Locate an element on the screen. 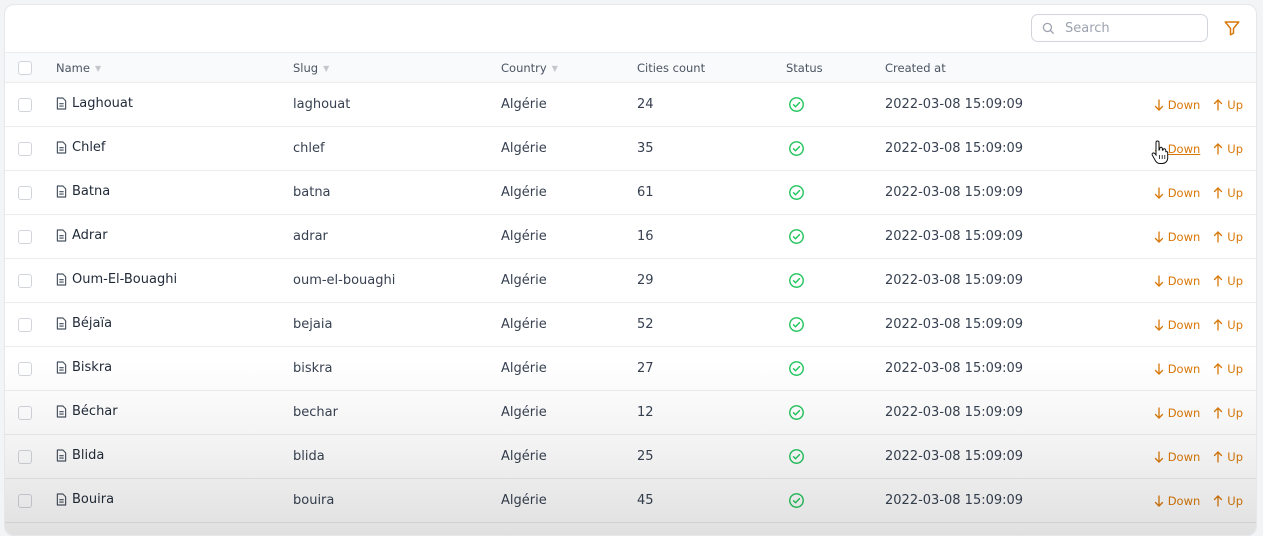 The width and height of the screenshot is (1263, 536). region-name: Béjaïa is located at coordinates (92, 323).